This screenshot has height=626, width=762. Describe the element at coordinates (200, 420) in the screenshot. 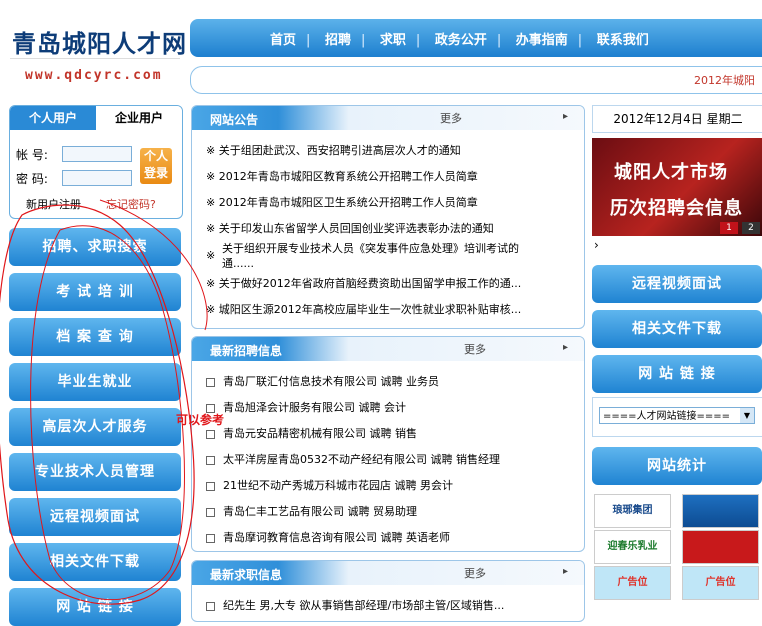

I see `annotation-note: 可以参考` at that location.